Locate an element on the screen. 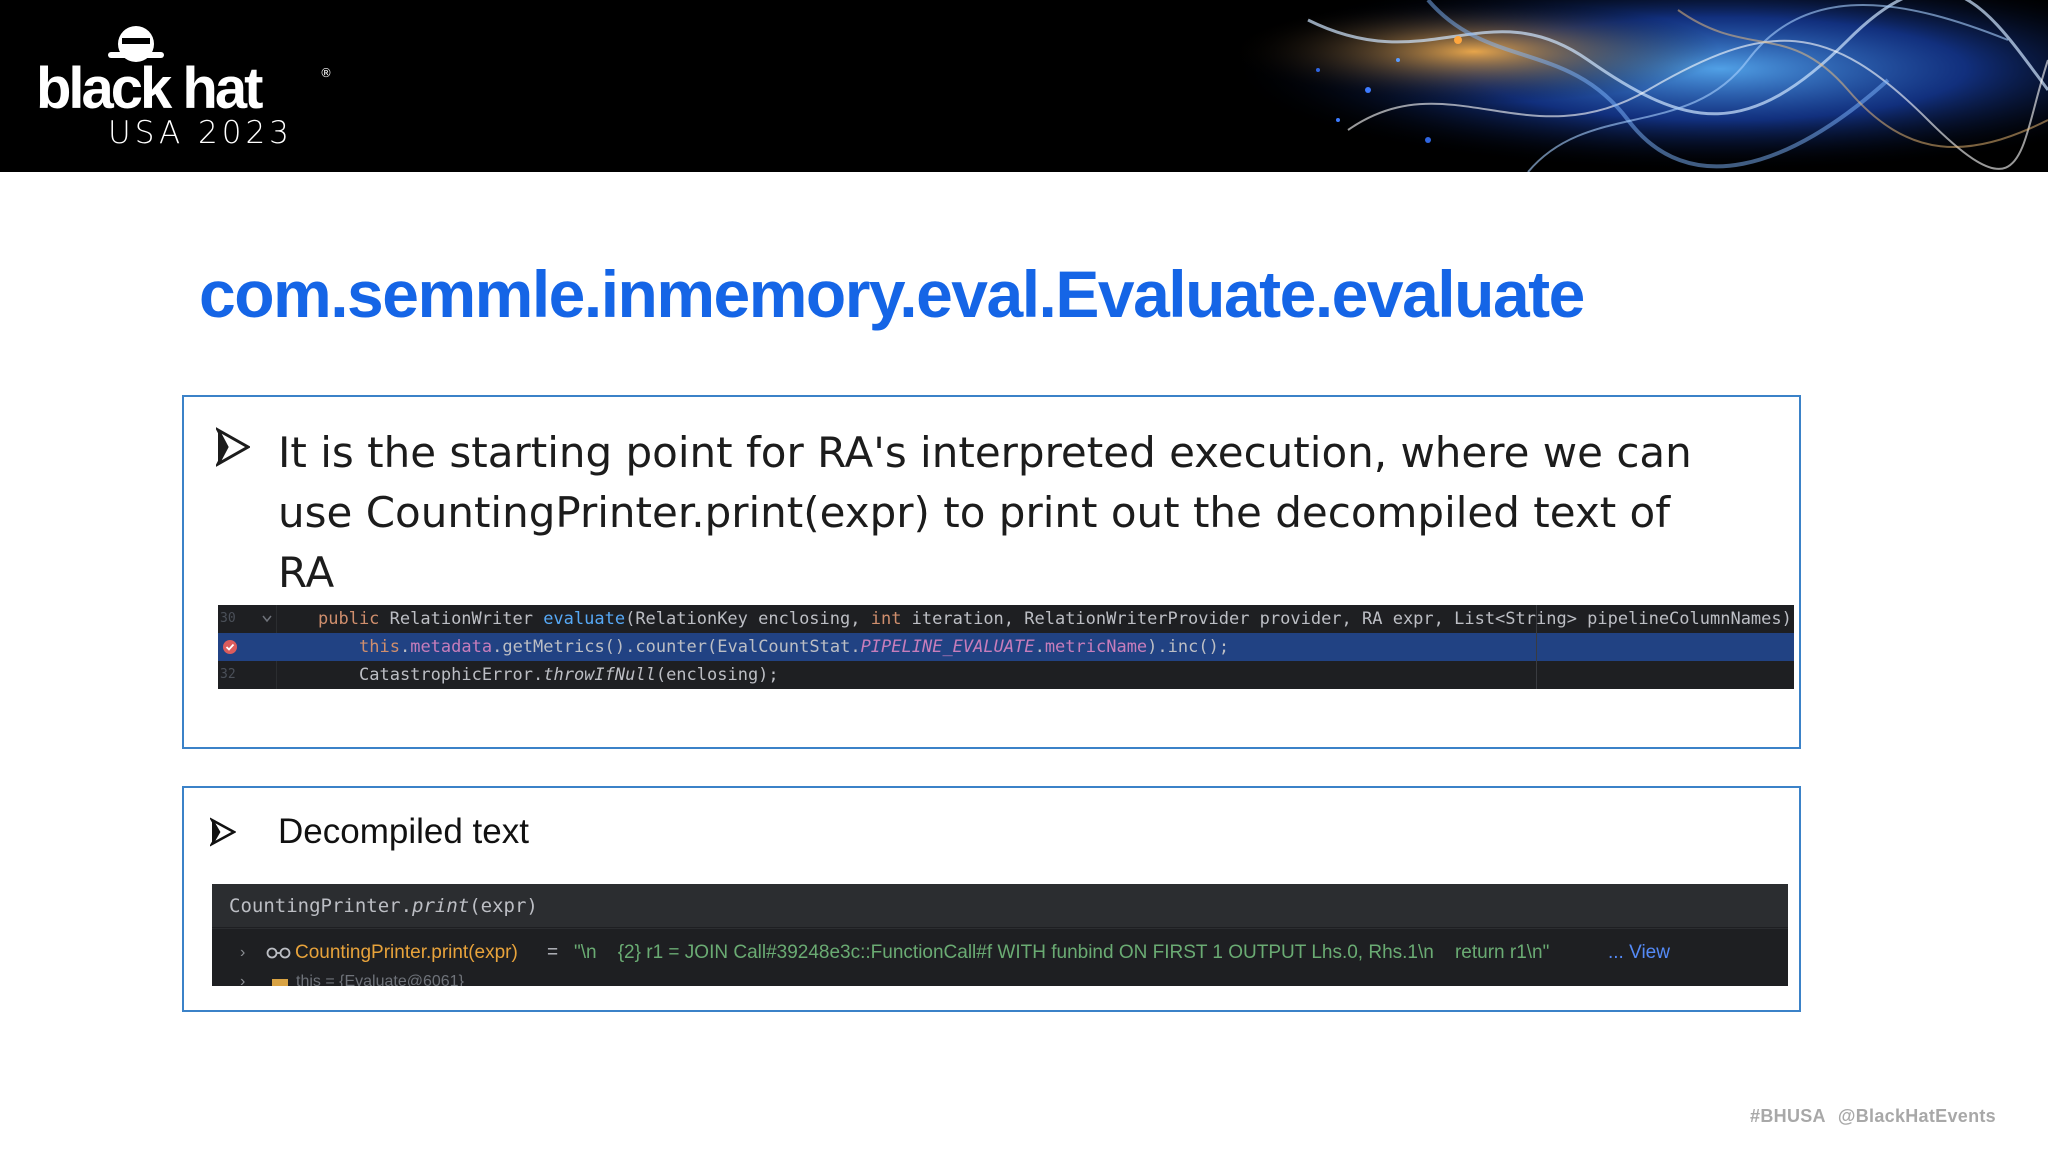 The height and width of the screenshot is (1152, 2048). logo-wordmark: black hat is located at coordinates (149, 88).